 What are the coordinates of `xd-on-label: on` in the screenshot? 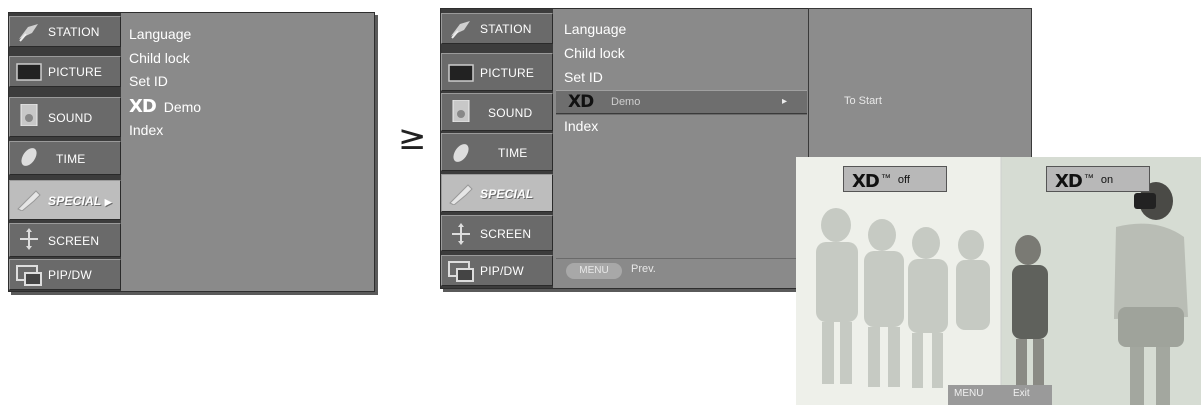 It's located at (1107, 180).